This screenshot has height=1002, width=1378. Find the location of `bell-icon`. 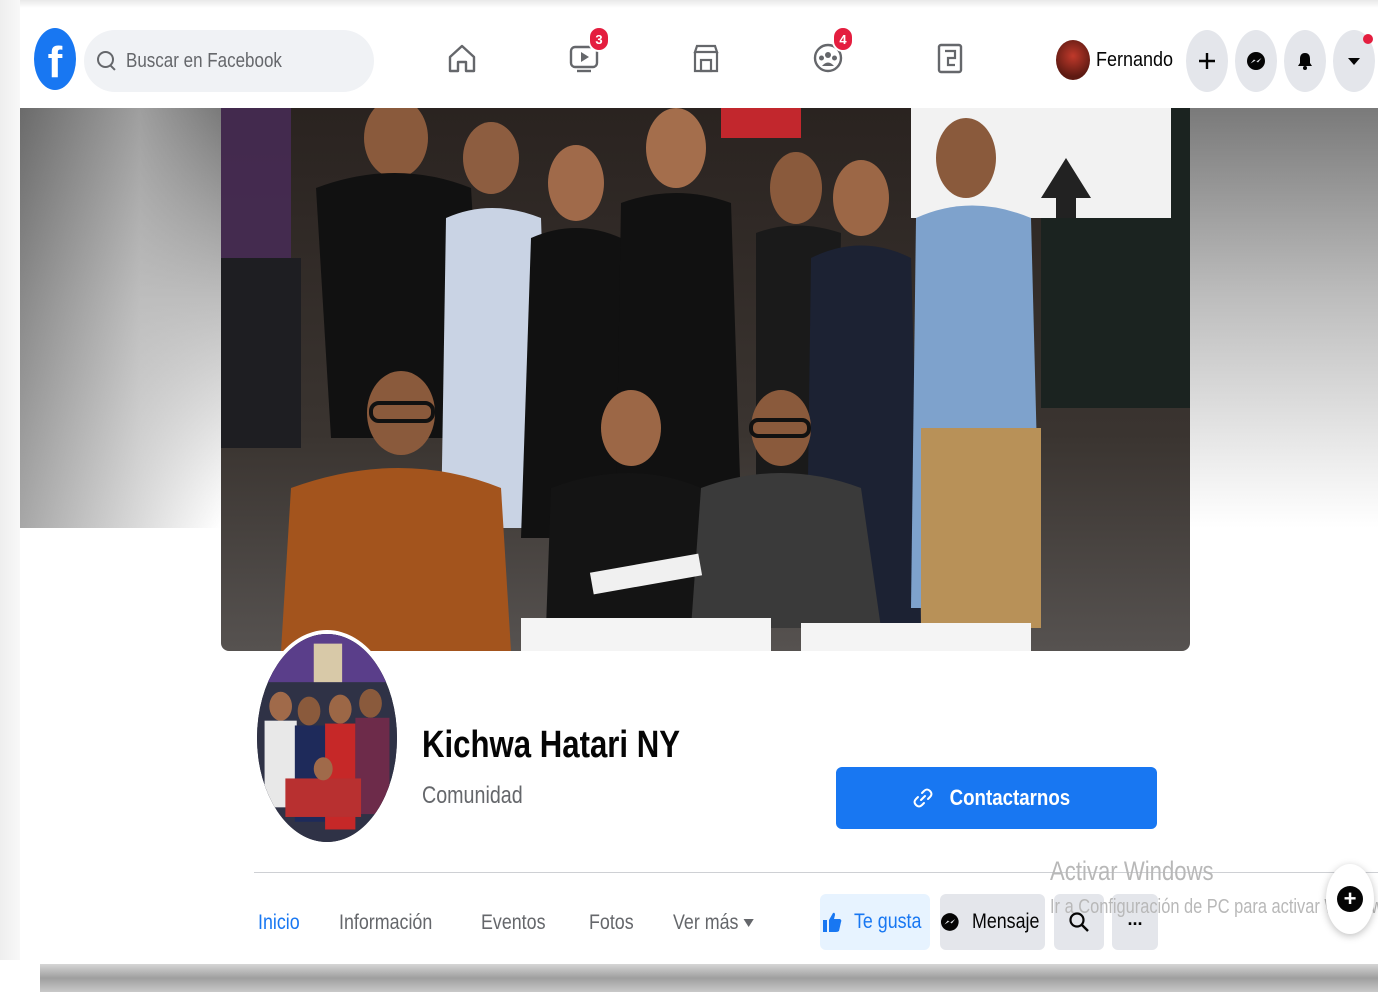

bell-icon is located at coordinates (1305, 61).